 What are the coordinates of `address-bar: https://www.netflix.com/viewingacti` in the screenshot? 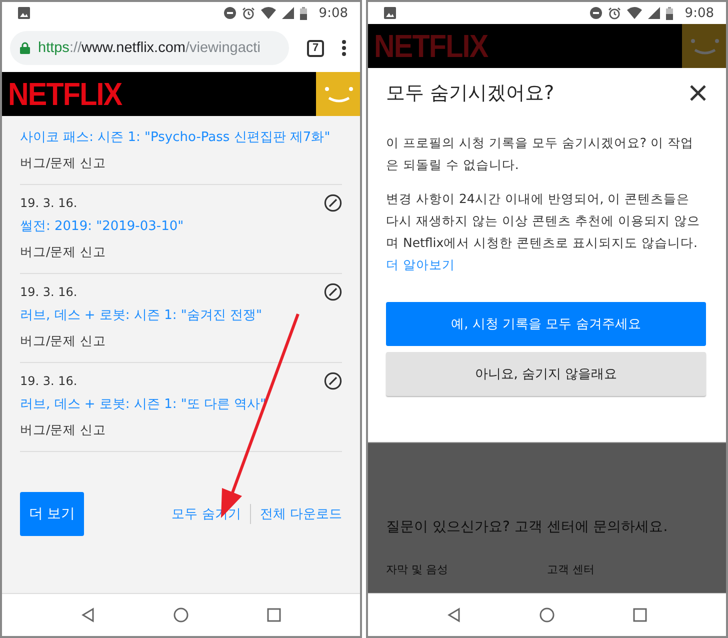 It's located at (149, 48).